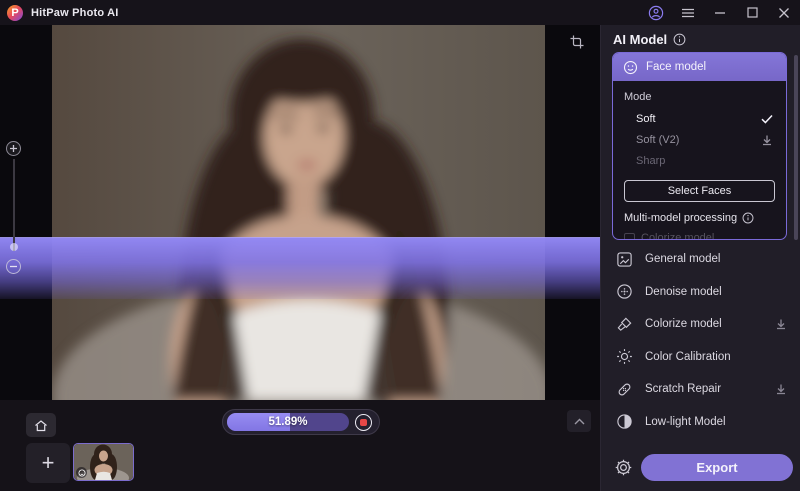 This screenshot has height=491, width=800. What do you see at coordinates (630, 67) in the screenshot?
I see `face-model-icon` at bounding box center [630, 67].